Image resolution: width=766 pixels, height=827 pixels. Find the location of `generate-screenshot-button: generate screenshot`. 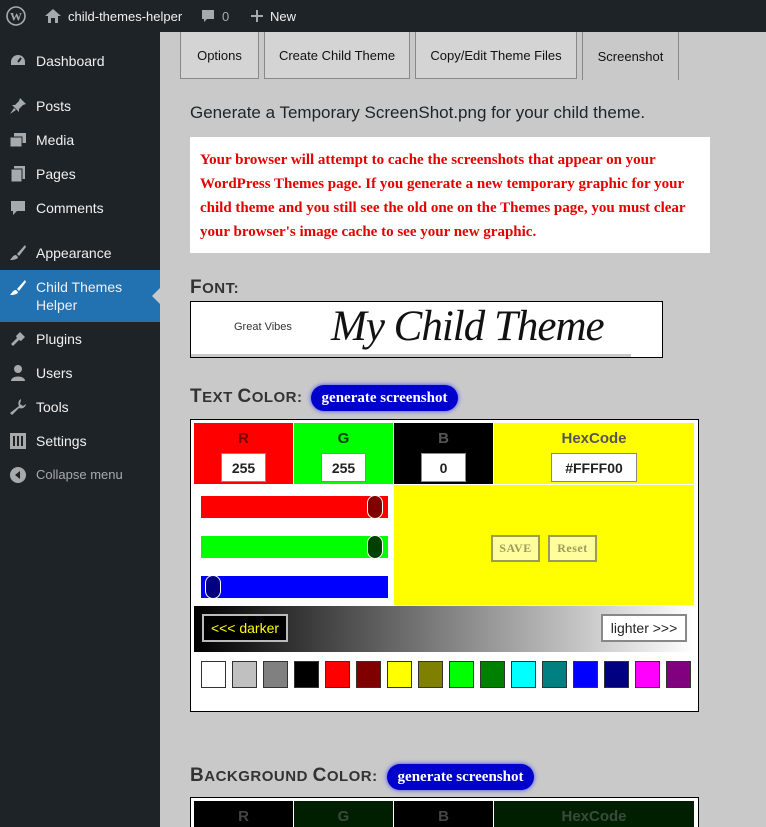

generate-screenshot-button: generate screenshot is located at coordinates (384, 398).